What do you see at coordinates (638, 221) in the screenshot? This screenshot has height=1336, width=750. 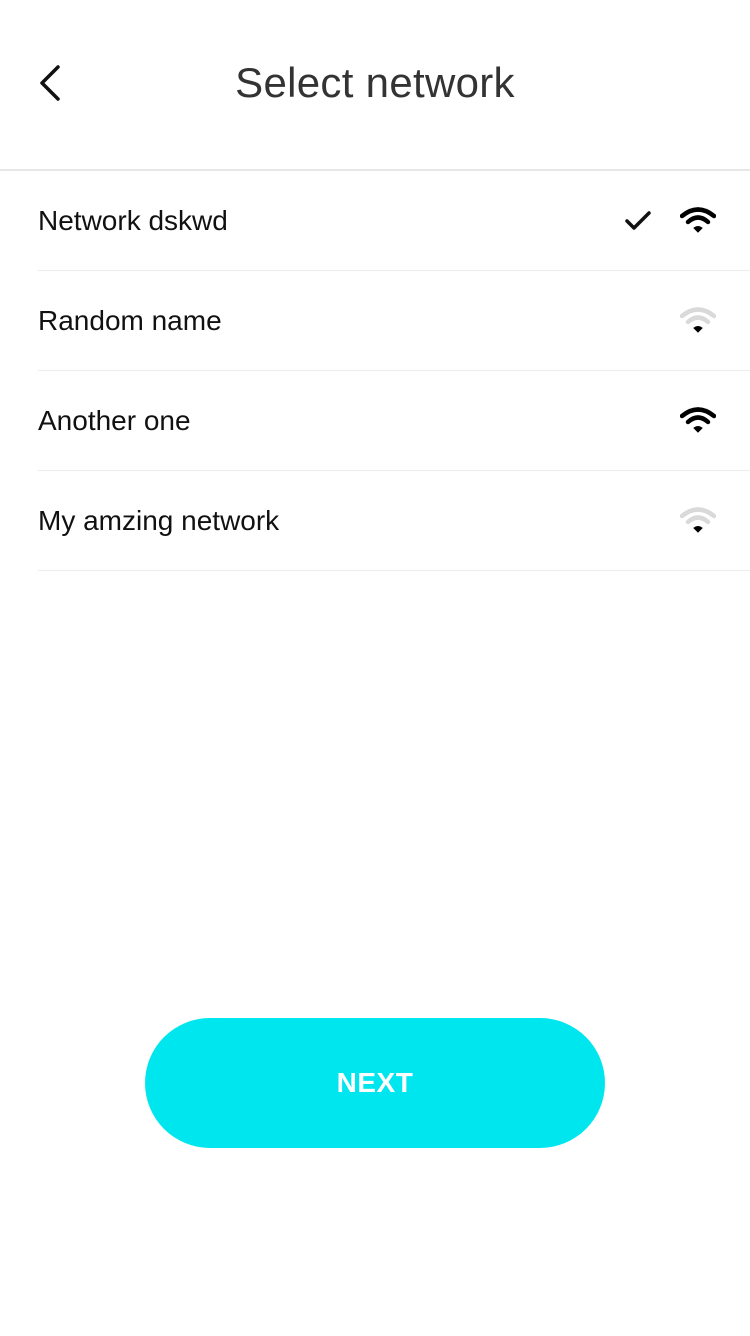 I see `check-icon` at bounding box center [638, 221].